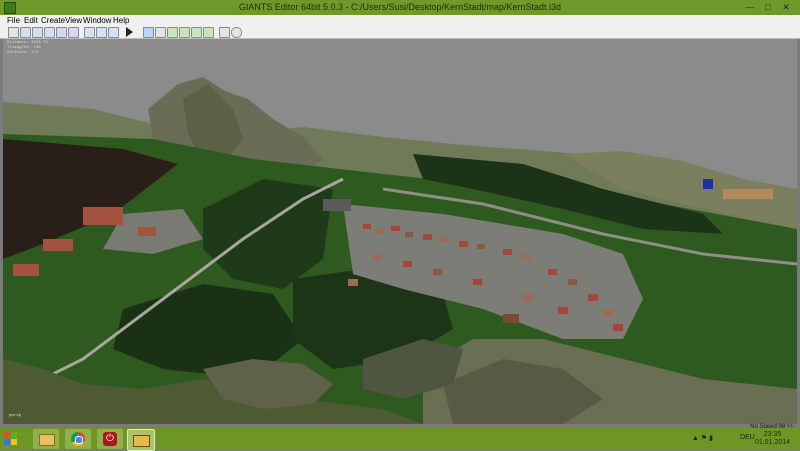 The width and height of the screenshot is (800, 451). Describe the element at coordinates (772, 434) in the screenshot. I see `clock-time: 23:35` at that location.